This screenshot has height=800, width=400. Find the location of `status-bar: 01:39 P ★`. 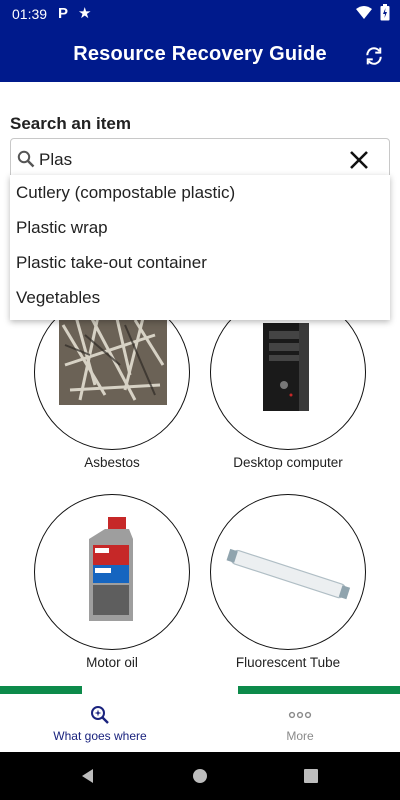

status-bar: 01:39 P ★ is located at coordinates (200, 14).